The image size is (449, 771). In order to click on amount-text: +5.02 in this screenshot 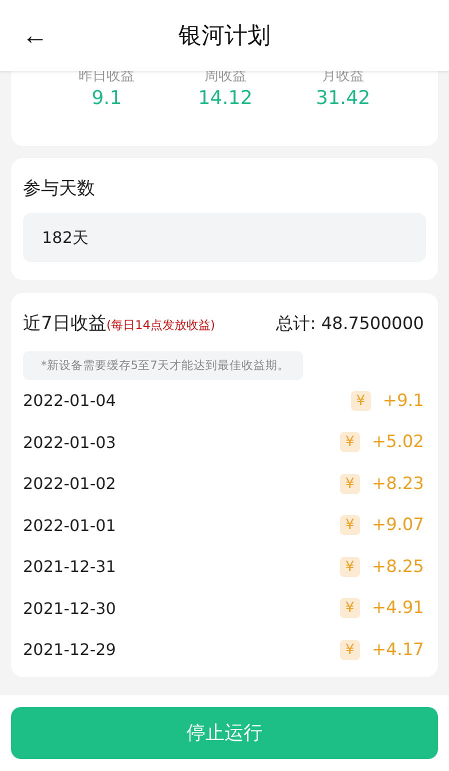, I will do `click(398, 442)`.